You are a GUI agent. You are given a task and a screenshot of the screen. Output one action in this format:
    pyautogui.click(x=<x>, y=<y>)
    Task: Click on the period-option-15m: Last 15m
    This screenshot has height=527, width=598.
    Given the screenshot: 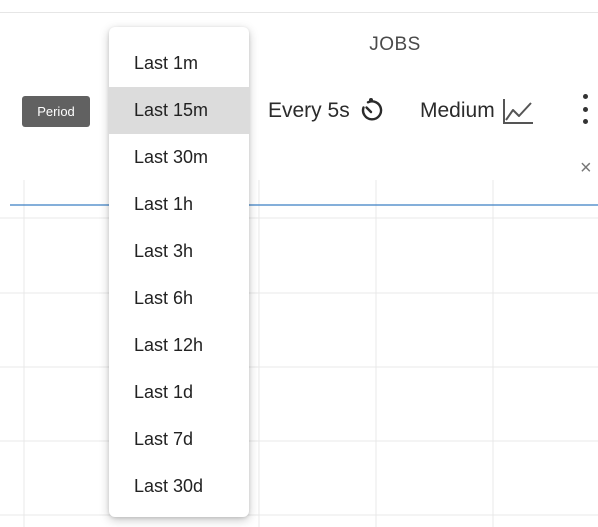 What is the action you would take?
    pyautogui.click(x=179, y=110)
    